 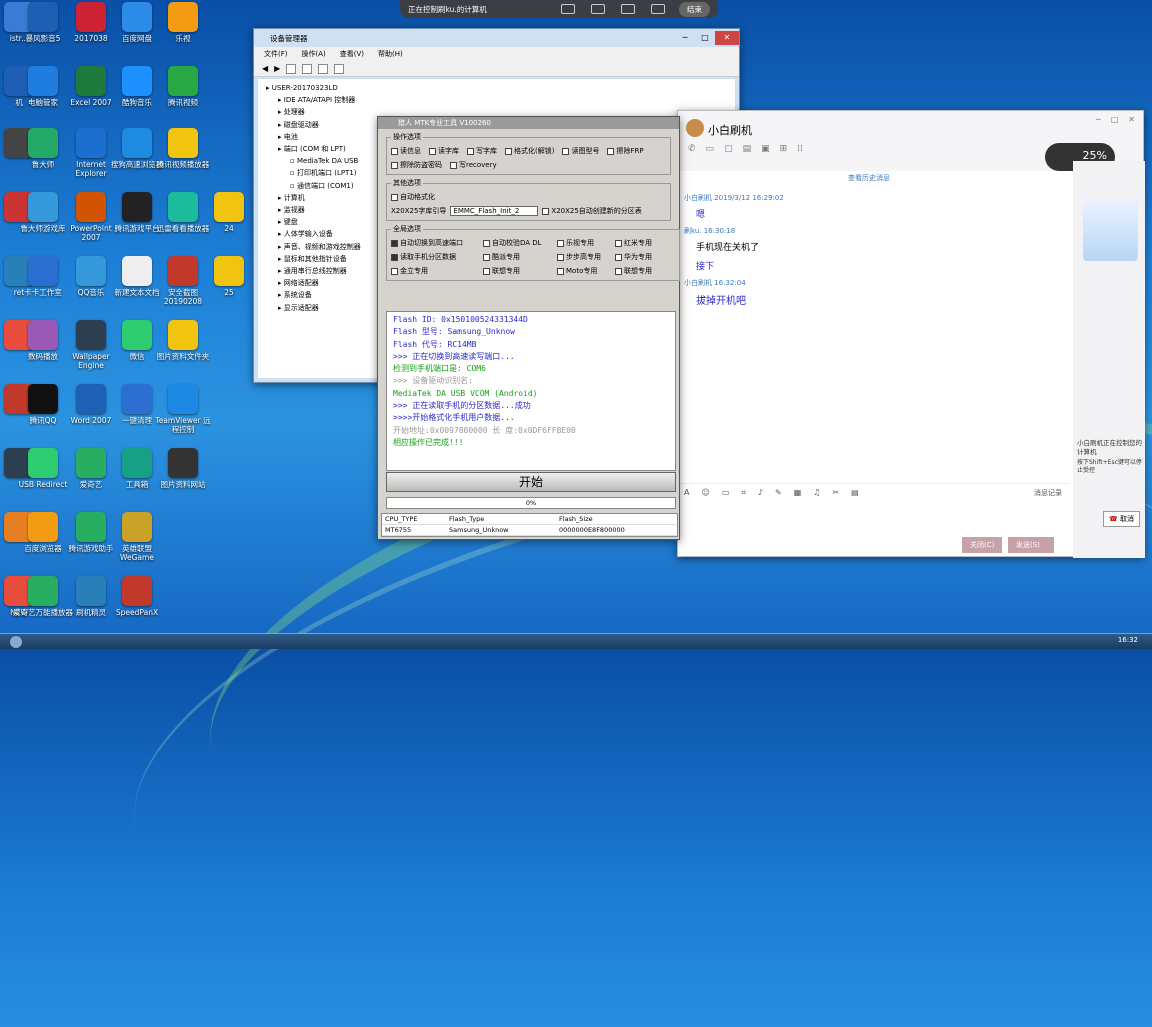 What do you see at coordinates (568, 9) in the screenshot?
I see `screenshot-icon` at bounding box center [568, 9].